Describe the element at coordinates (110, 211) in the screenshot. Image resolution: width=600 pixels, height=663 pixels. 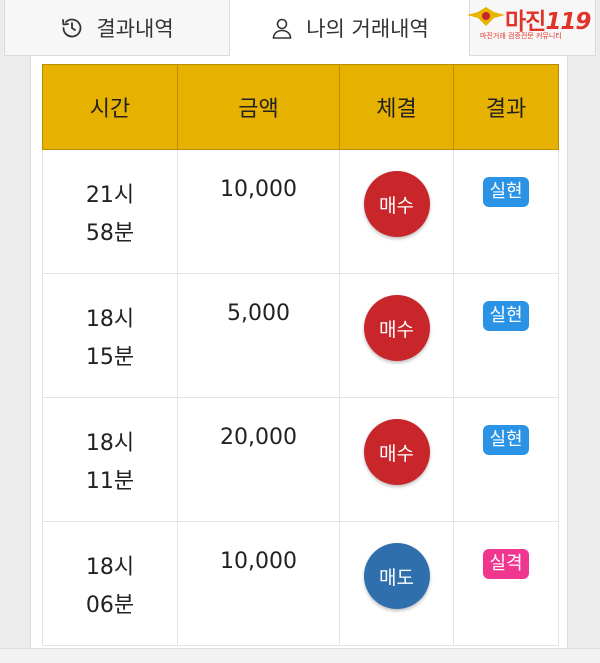
I see `cell-time: 21시 58분` at that location.